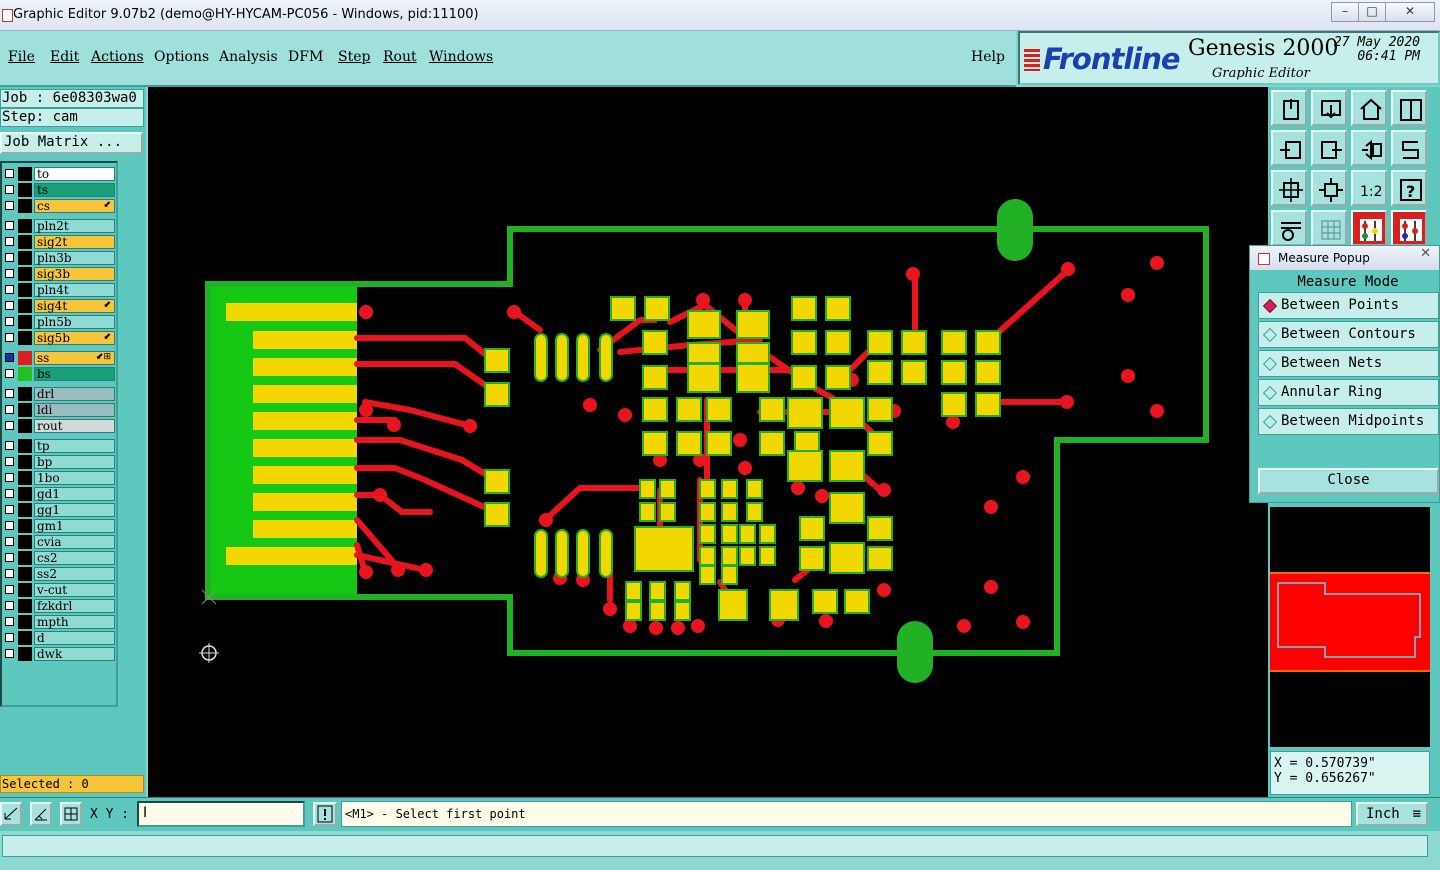  Describe the element at coordinates (400, 57) in the screenshot. I see `menu-rout: Rout` at that location.